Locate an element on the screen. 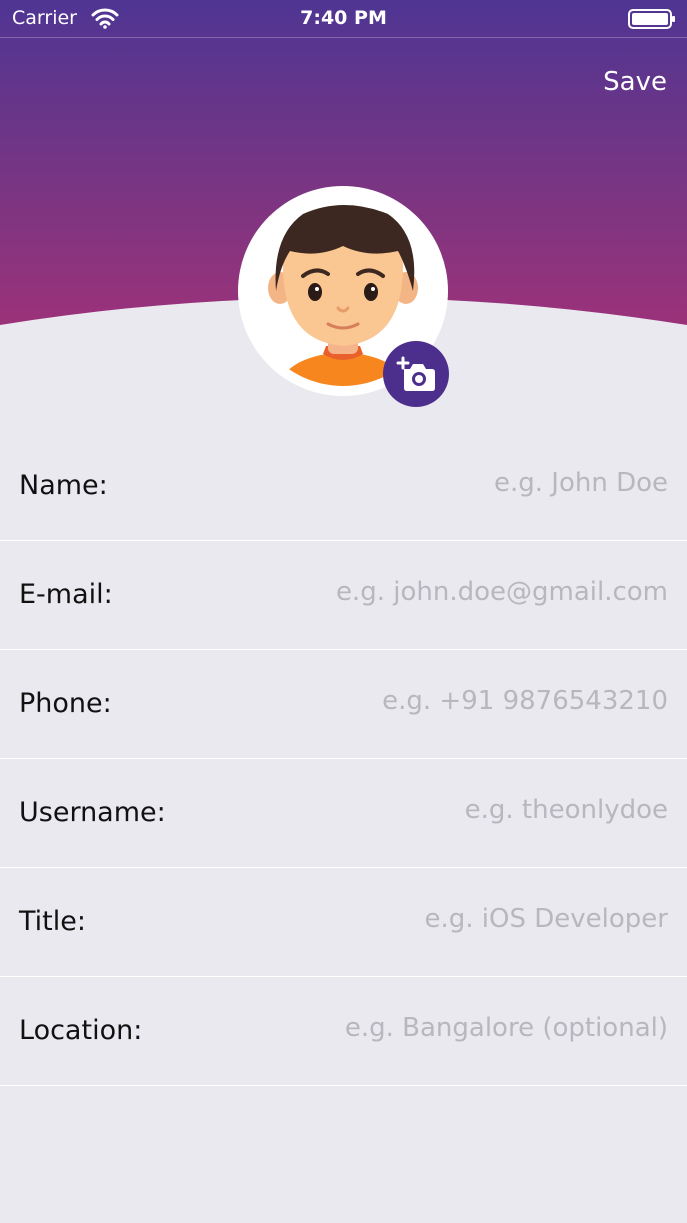 Image resolution: width=687 pixels, height=1223 pixels. location-row: Location: is located at coordinates (343, 1031).